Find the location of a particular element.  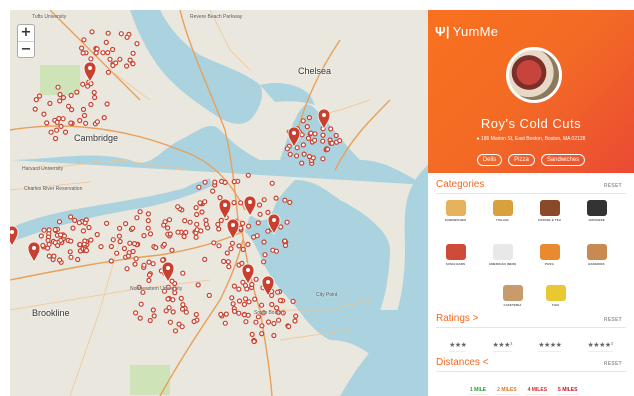

category-bakeries: BAKERIES is located at coordinates (596, 255).